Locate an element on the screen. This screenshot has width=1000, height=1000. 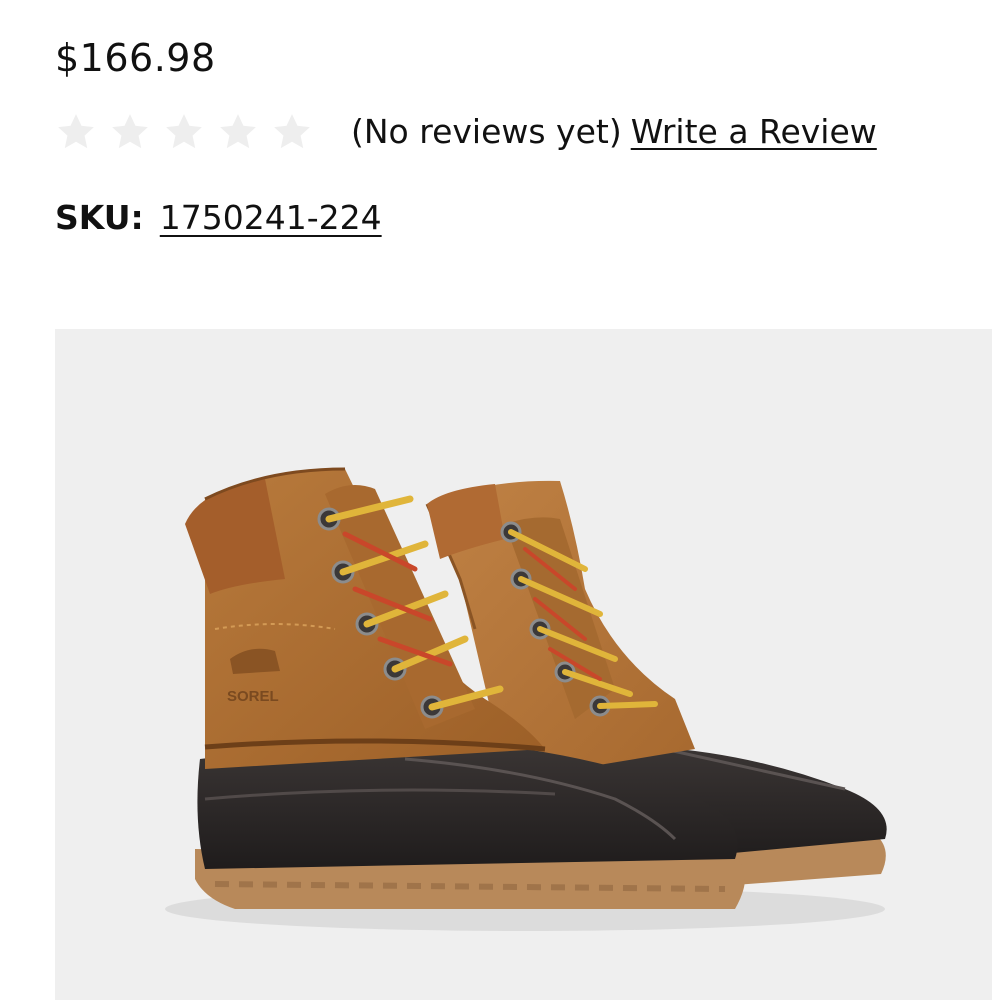
write-review-link: Write a Review is located at coordinates (754, 132).